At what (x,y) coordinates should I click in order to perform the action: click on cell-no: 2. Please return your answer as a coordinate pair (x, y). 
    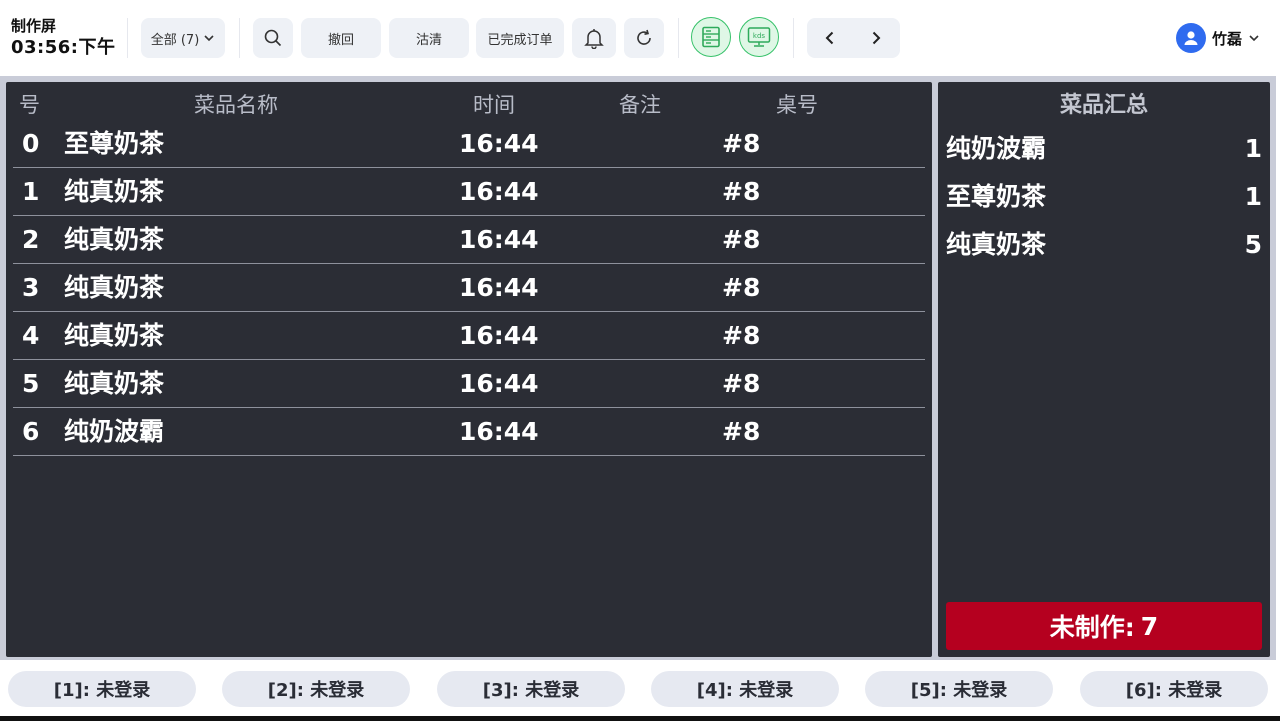
    Looking at the image, I should click on (31, 239).